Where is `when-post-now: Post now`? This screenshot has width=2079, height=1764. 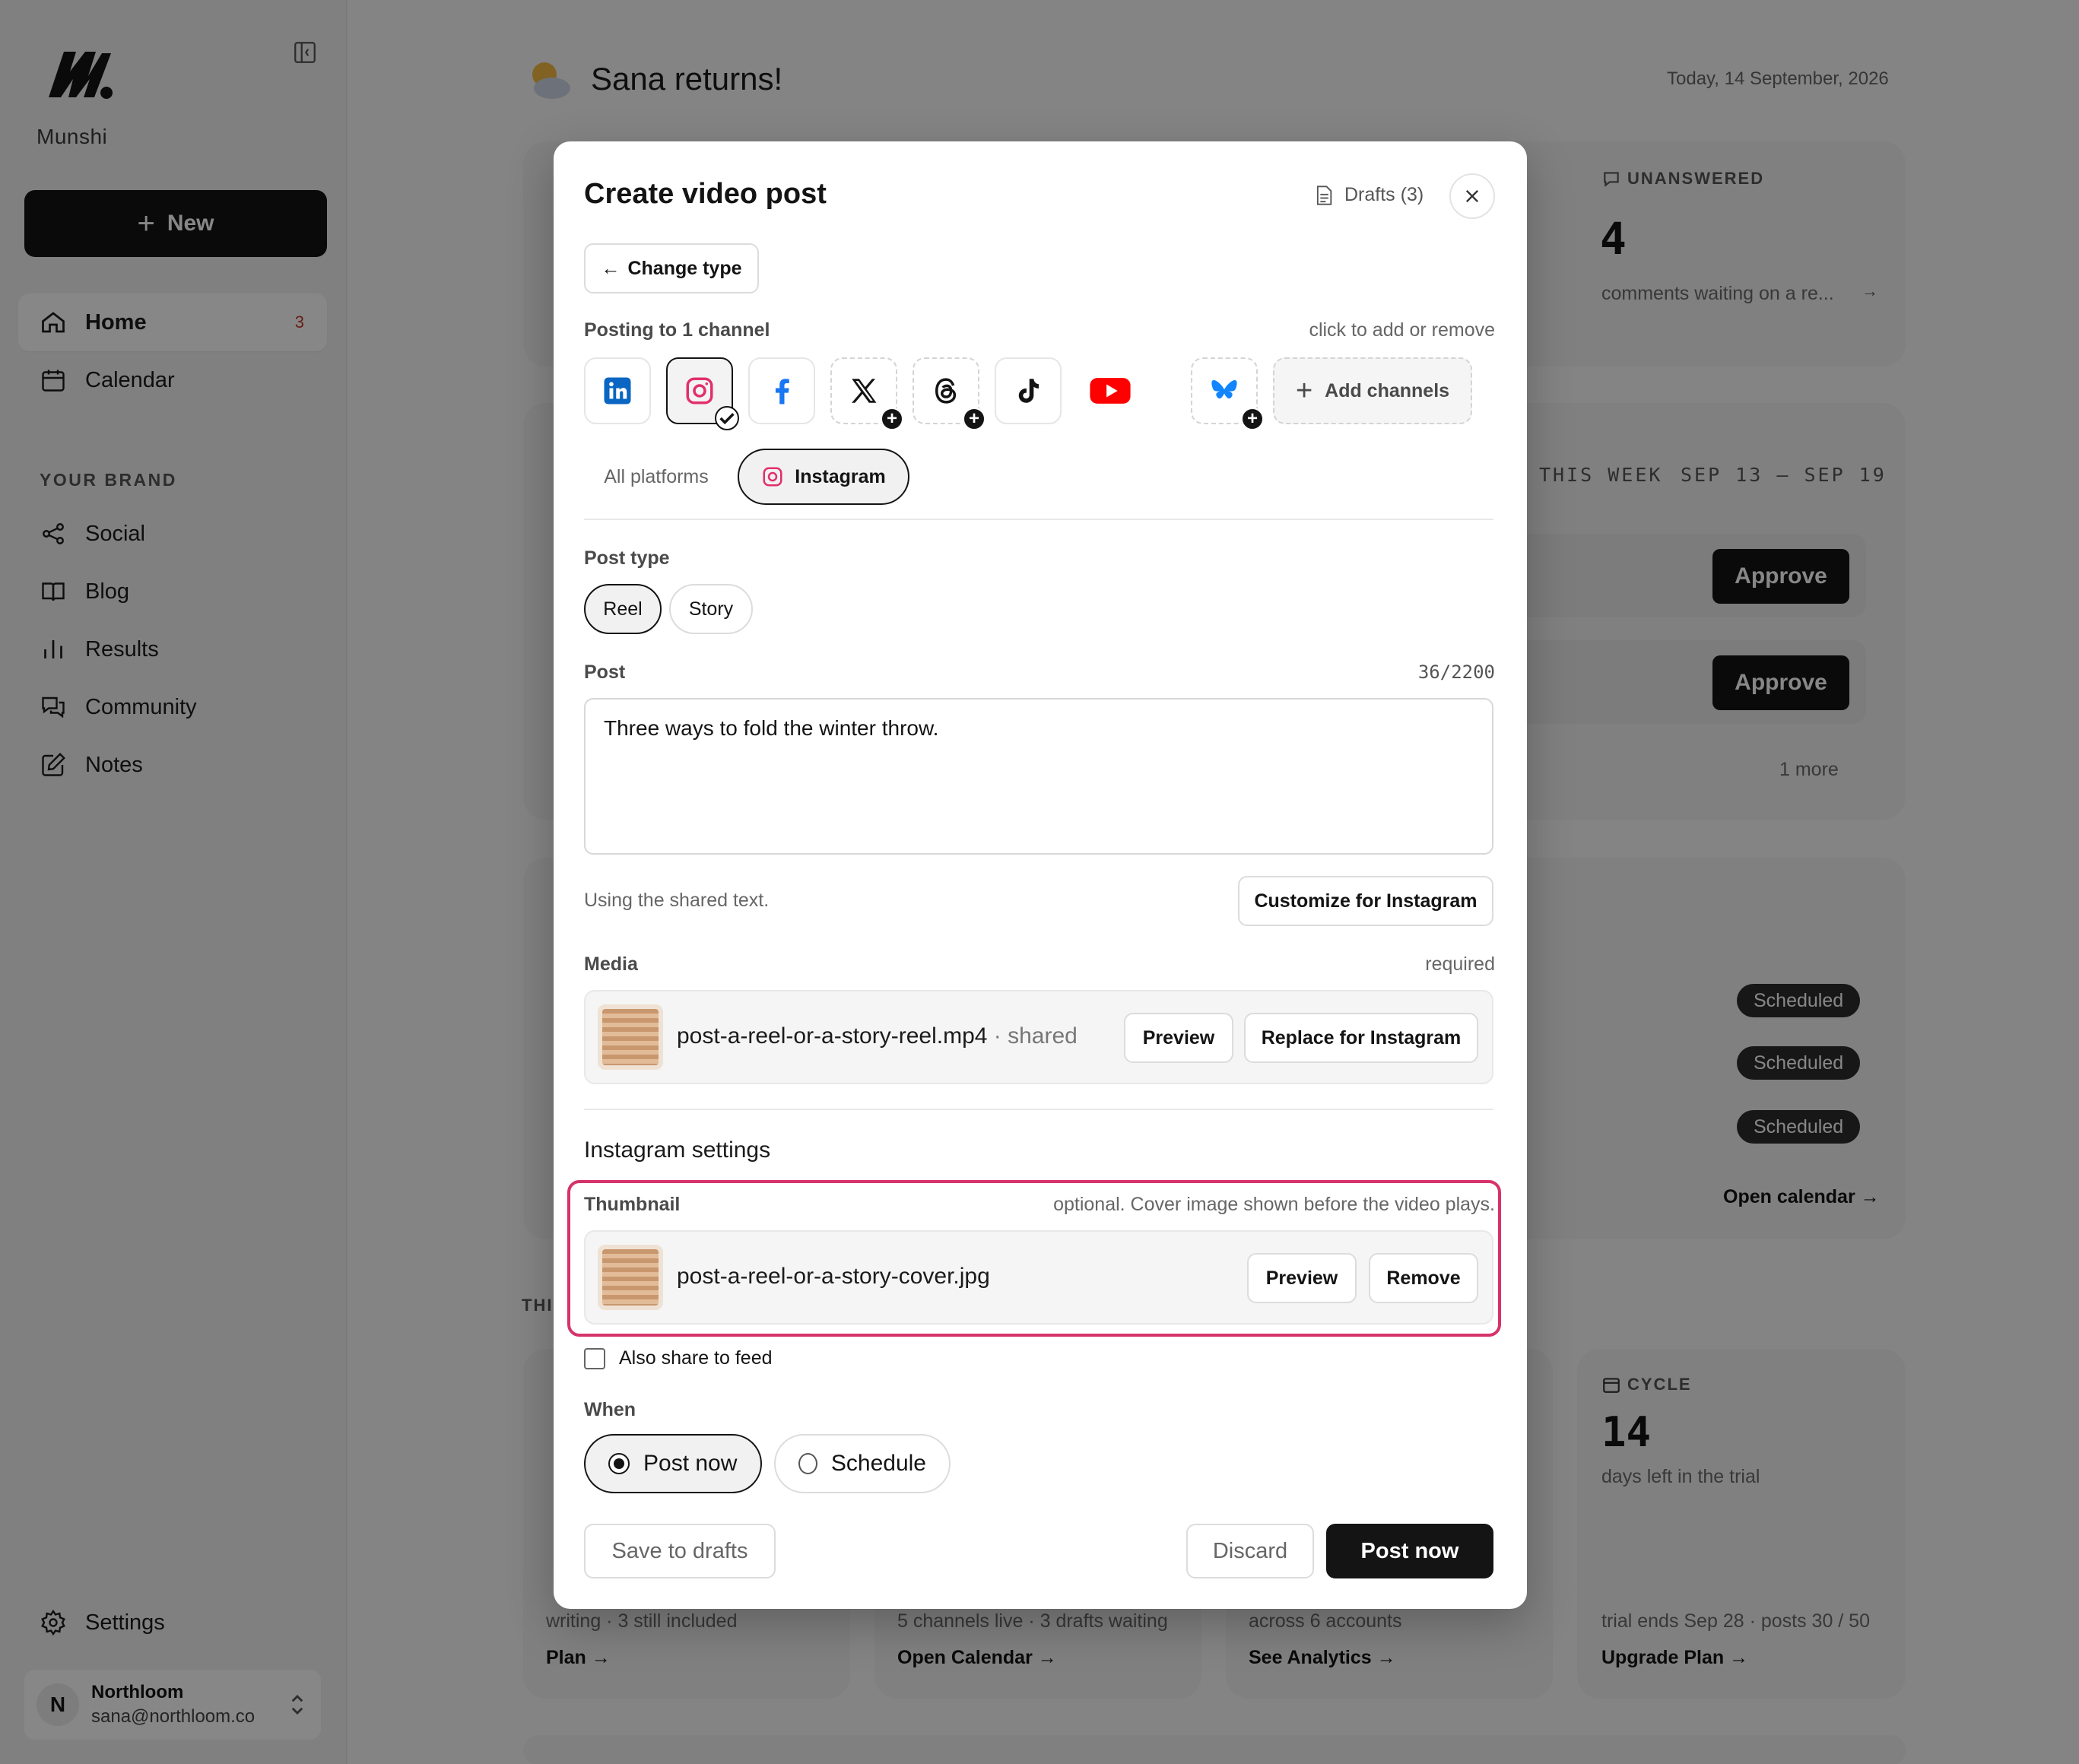
when-post-now: Post now is located at coordinates (673, 1463).